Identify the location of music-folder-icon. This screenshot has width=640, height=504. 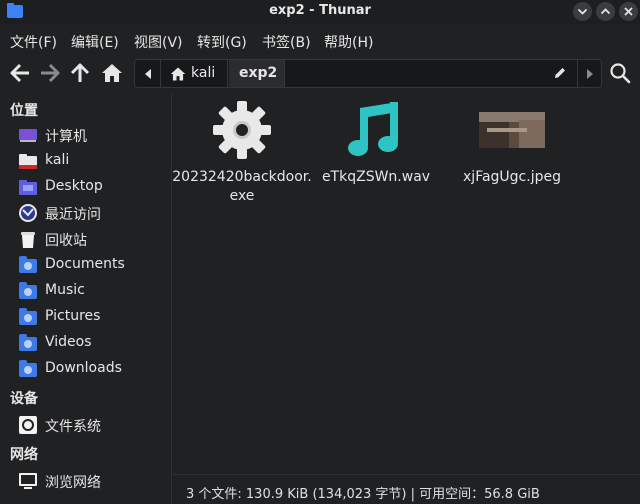
(28, 291).